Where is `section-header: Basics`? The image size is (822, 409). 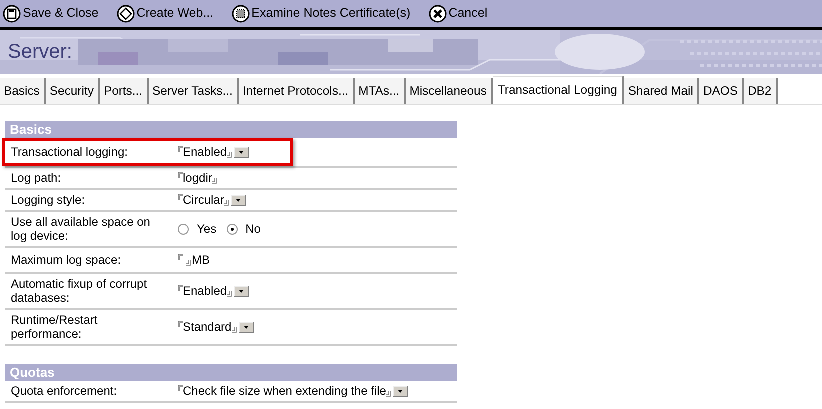
section-header: Basics is located at coordinates (231, 129).